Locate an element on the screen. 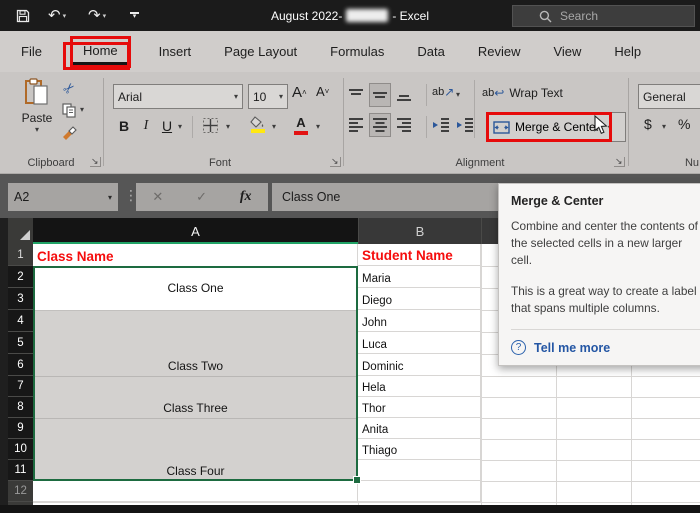 The image size is (700, 513). cell-b2: Maria is located at coordinates (419, 277).